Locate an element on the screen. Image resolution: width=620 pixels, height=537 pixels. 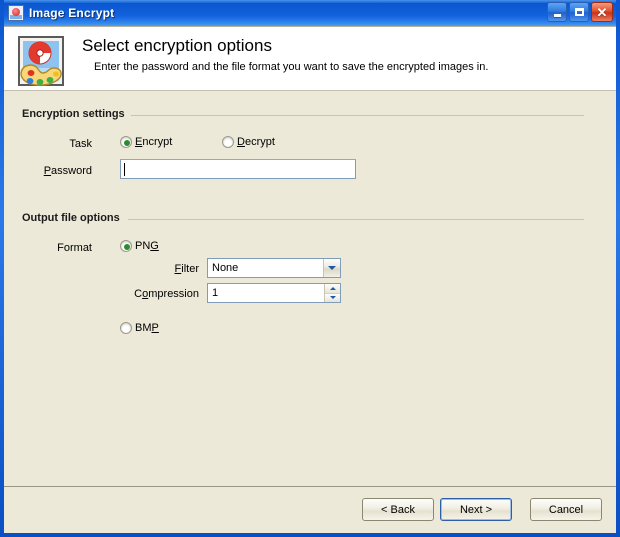
radio-format-png: PNG is located at coordinates (139, 246).